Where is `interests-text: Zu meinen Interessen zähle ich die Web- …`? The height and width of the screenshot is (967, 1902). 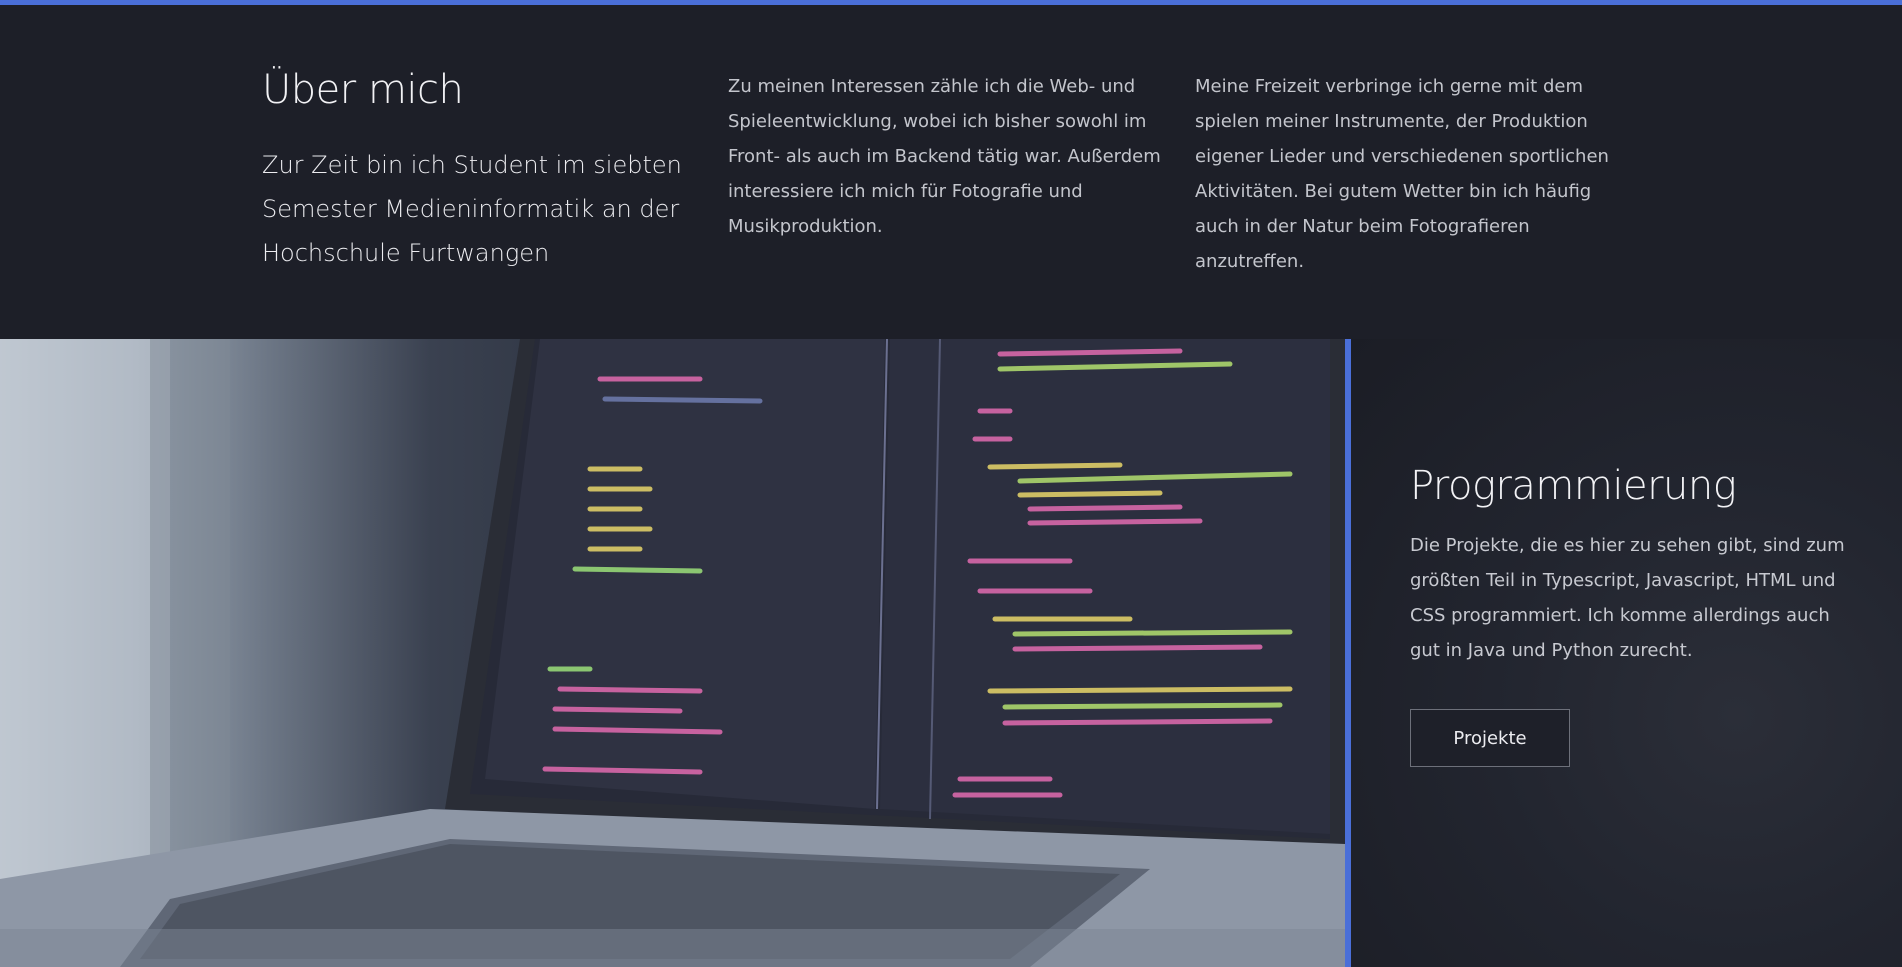
interests-text: Zu meinen Interessen zähle ich die Web- … is located at coordinates (944, 156).